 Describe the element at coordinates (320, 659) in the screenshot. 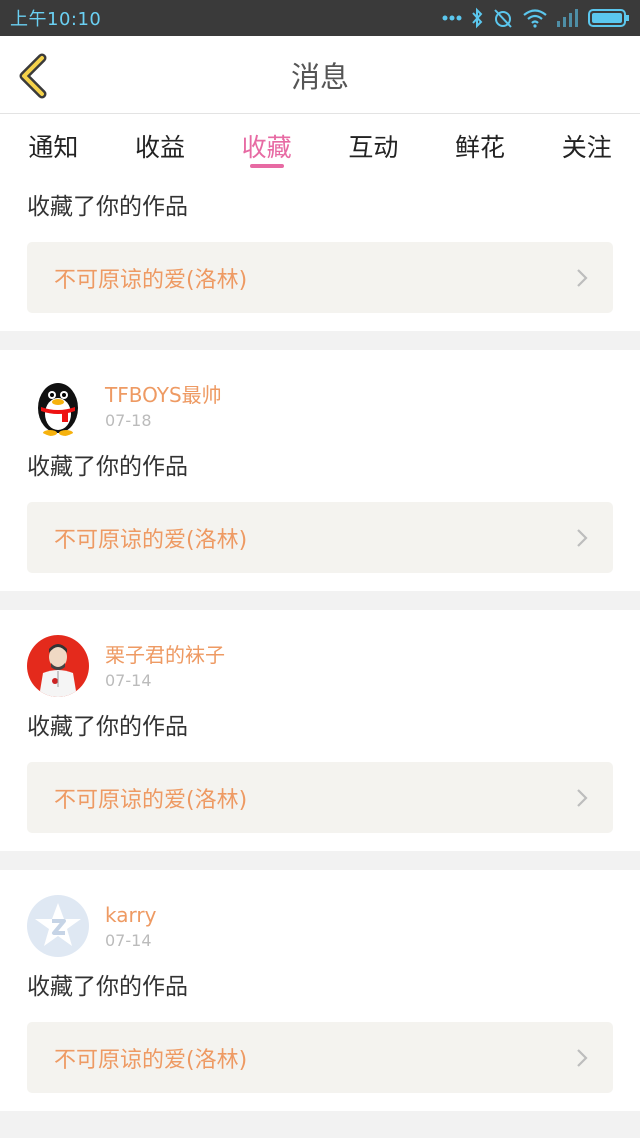

I see `user-row: 栗子君的袜子 07-14` at that location.